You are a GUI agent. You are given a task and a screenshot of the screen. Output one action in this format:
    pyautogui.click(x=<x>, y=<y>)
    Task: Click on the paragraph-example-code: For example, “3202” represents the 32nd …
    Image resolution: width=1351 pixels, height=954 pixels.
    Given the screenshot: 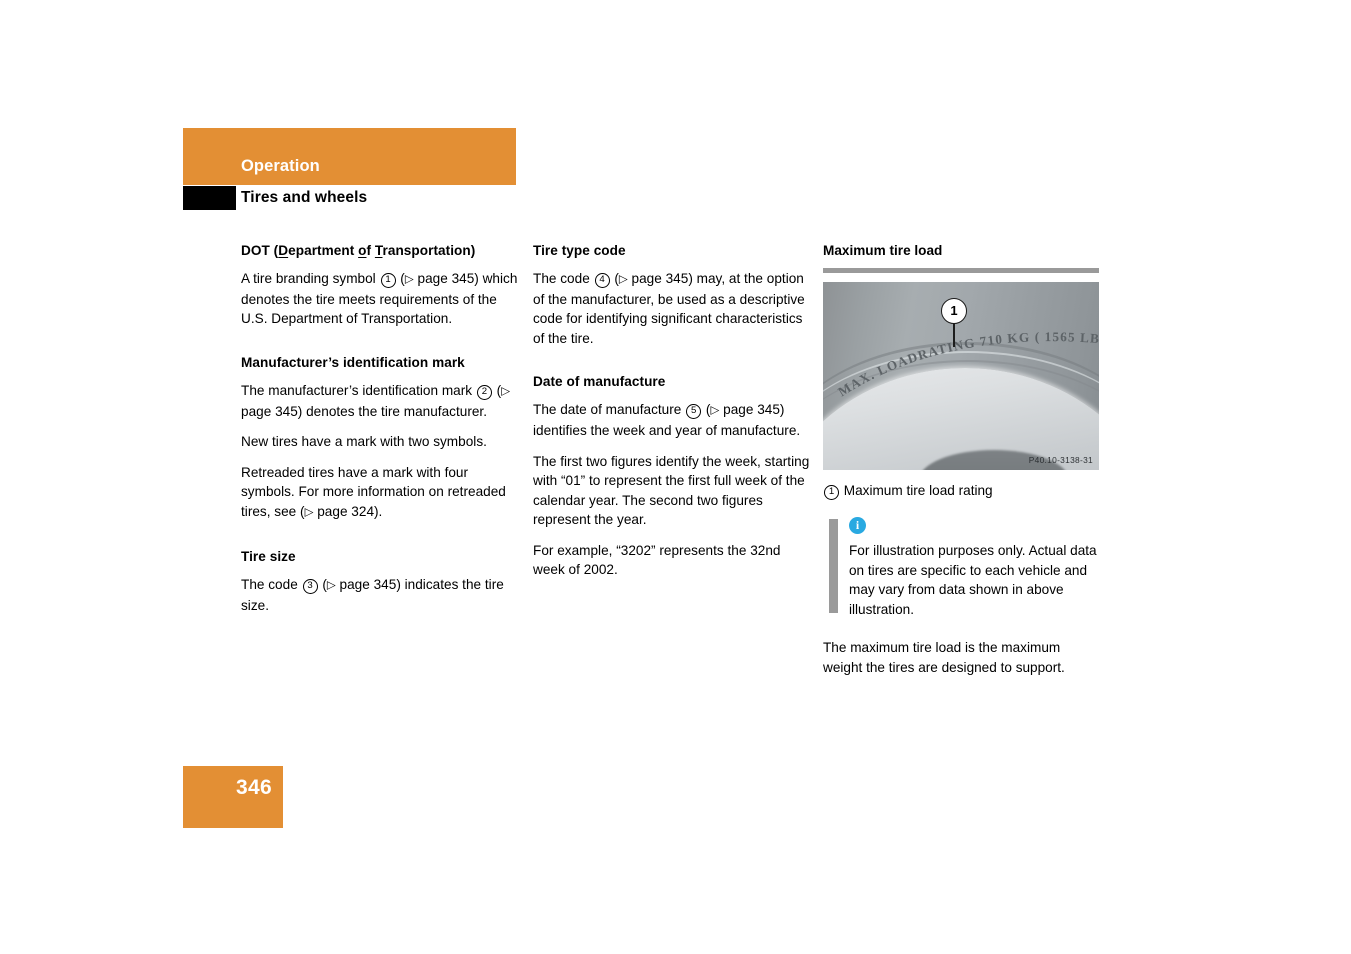 What is the action you would take?
    pyautogui.click(x=657, y=560)
    